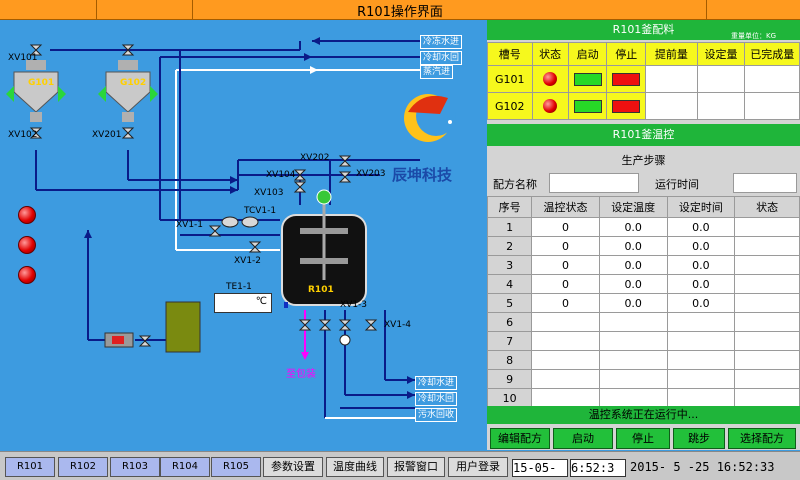 The height and width of the screenshot is (480, 800). What do you see at coordinates (36, 91) in the screenshot?
I see `tank-g101-shape` at bounding box center [36, 91].